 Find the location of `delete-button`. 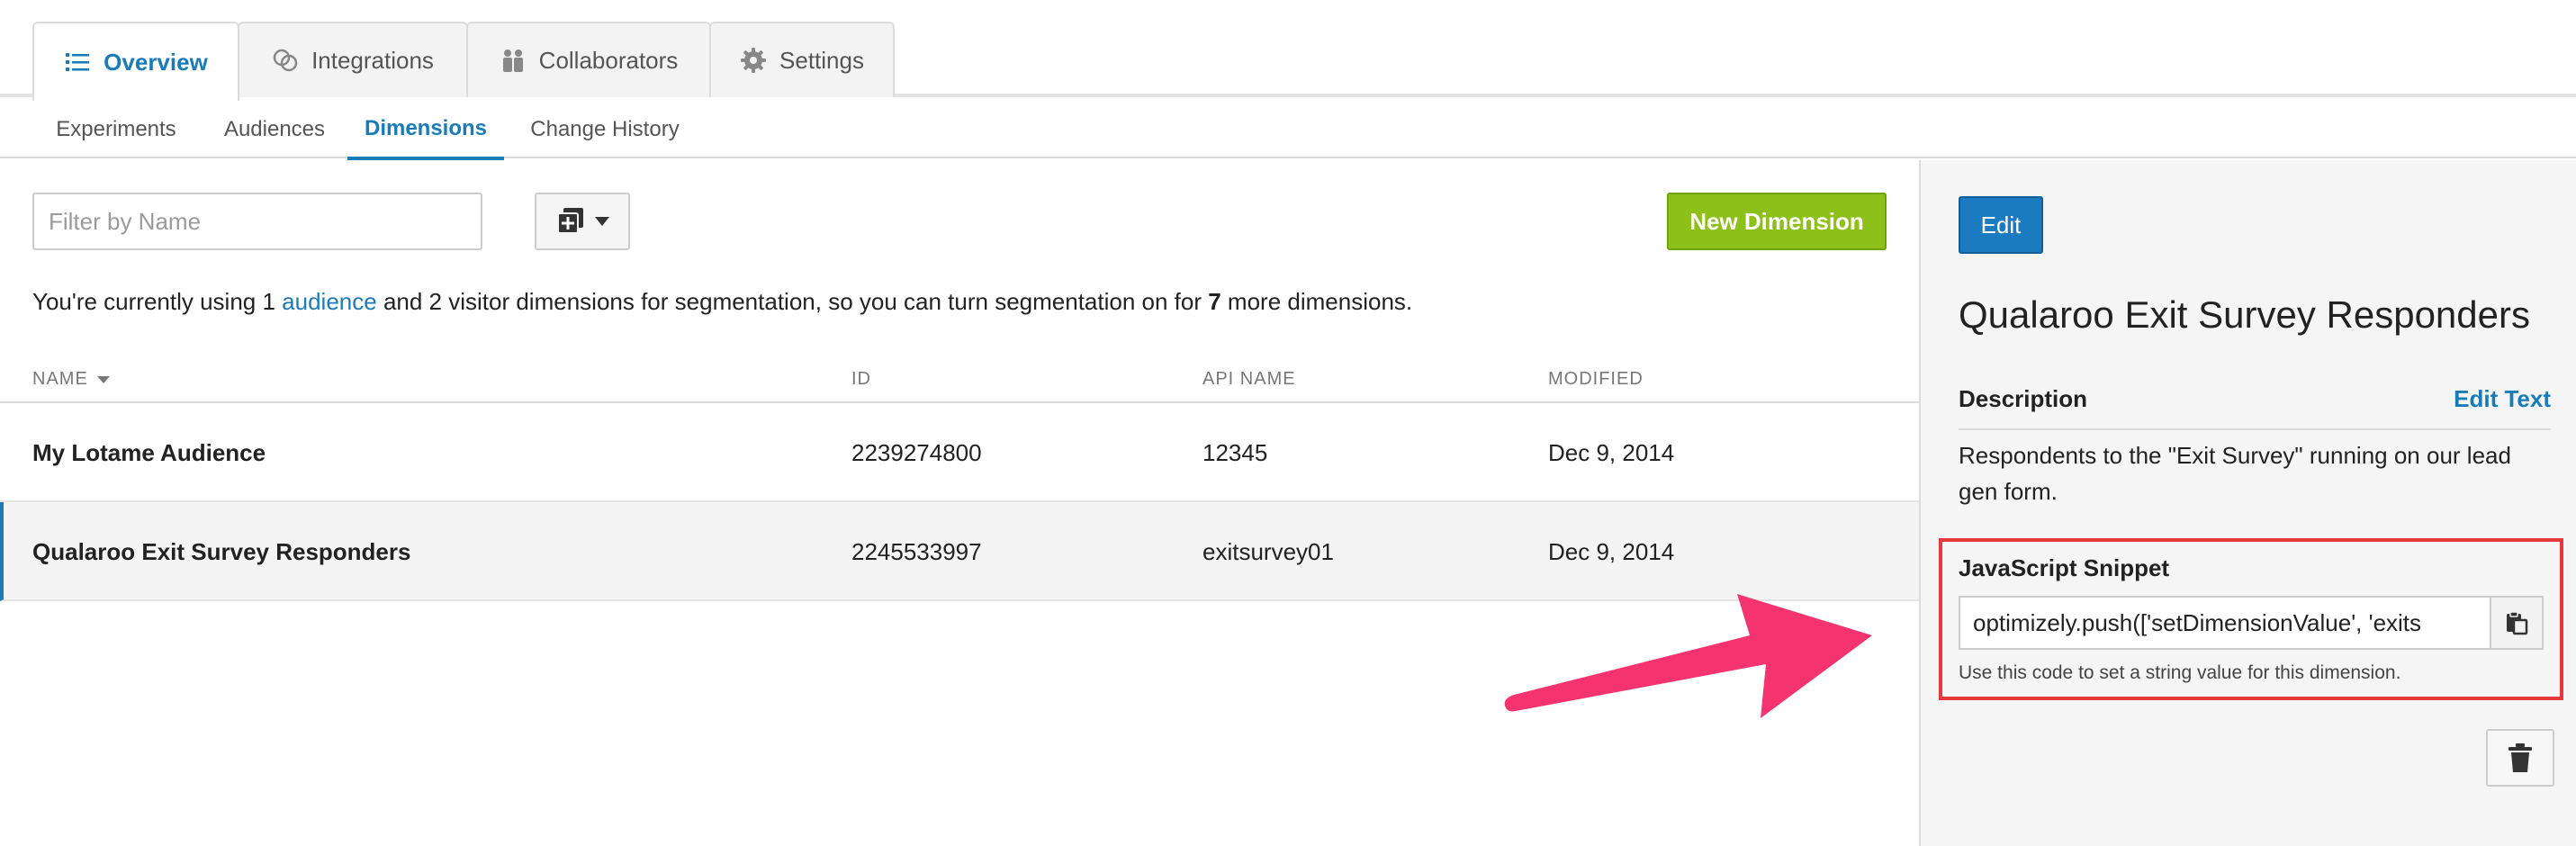

delete-button is located at coordinates (2520, 758).